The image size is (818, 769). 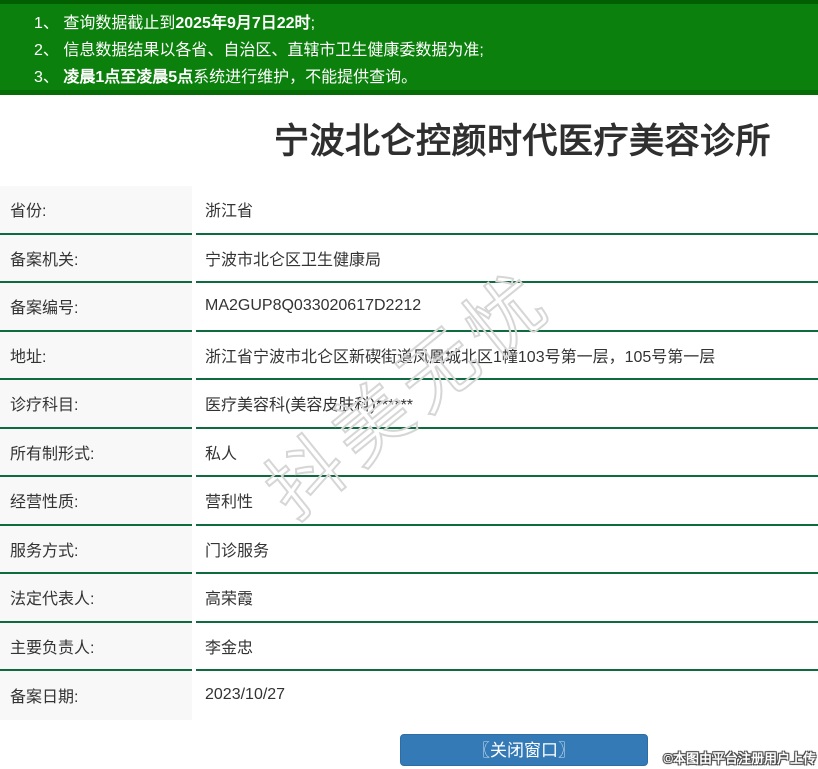 I want to click on table-row: 备案编号: MA2GUP8Q033020617D2212, so click(x=409, y=307).